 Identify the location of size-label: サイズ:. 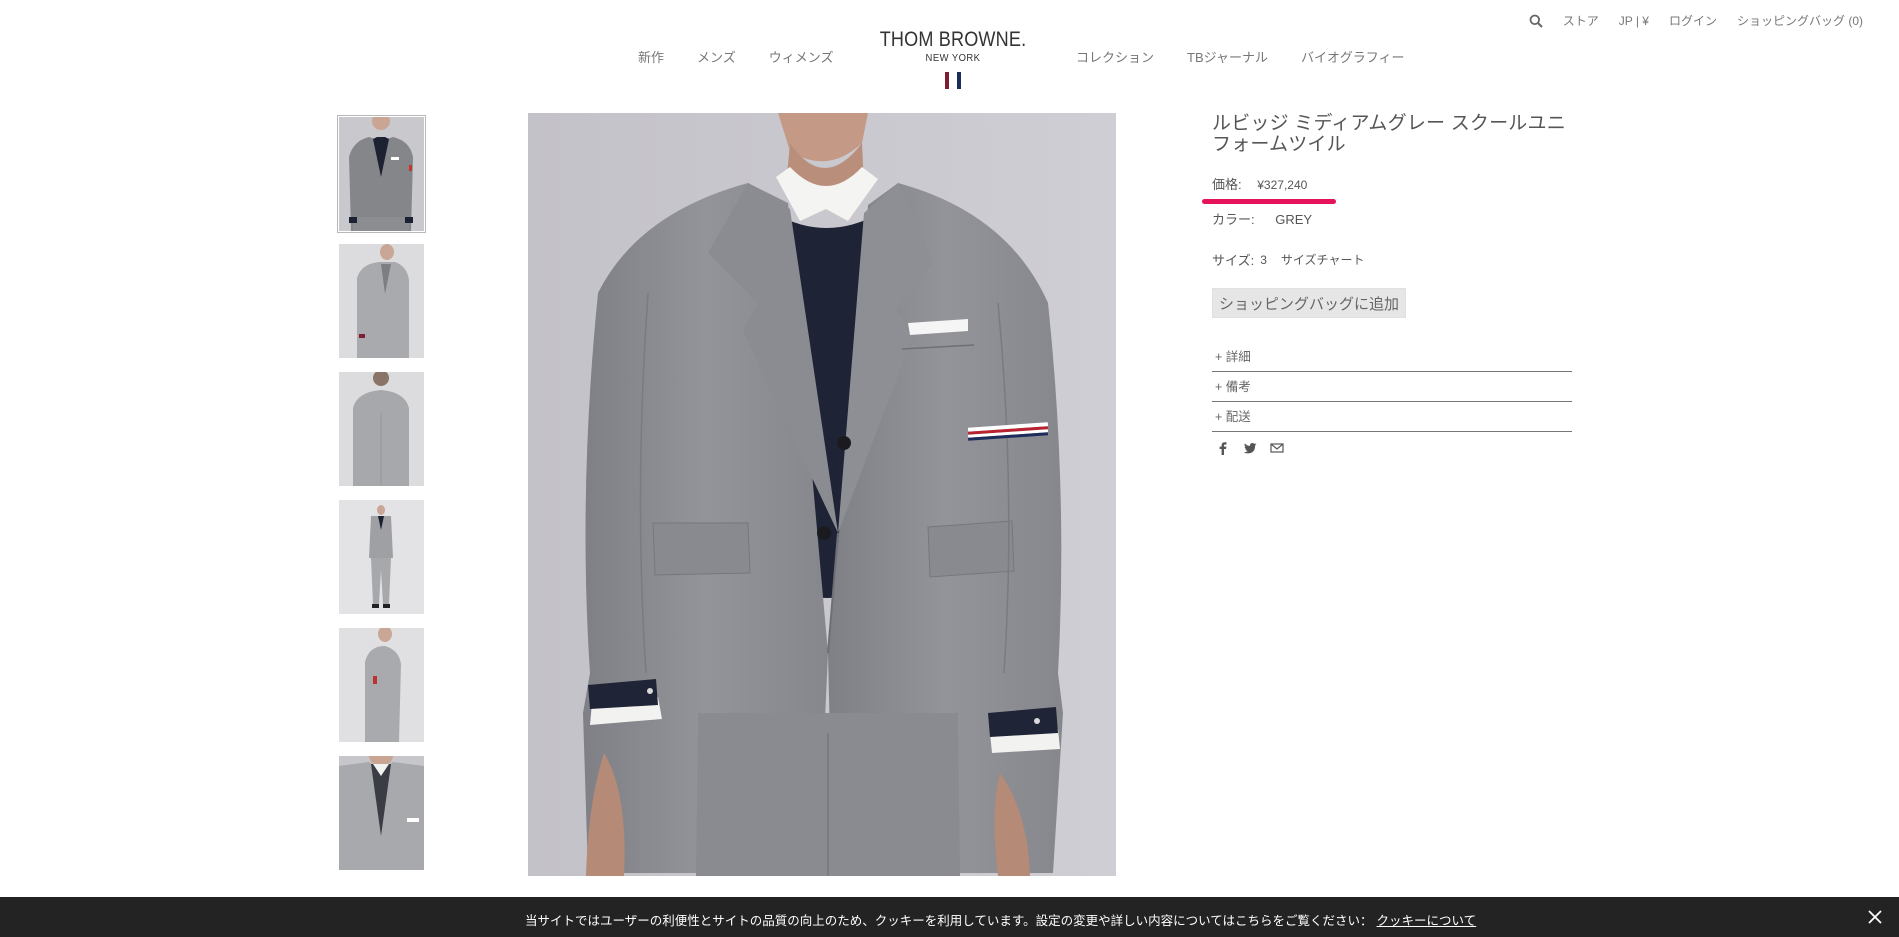
(1233, 260).